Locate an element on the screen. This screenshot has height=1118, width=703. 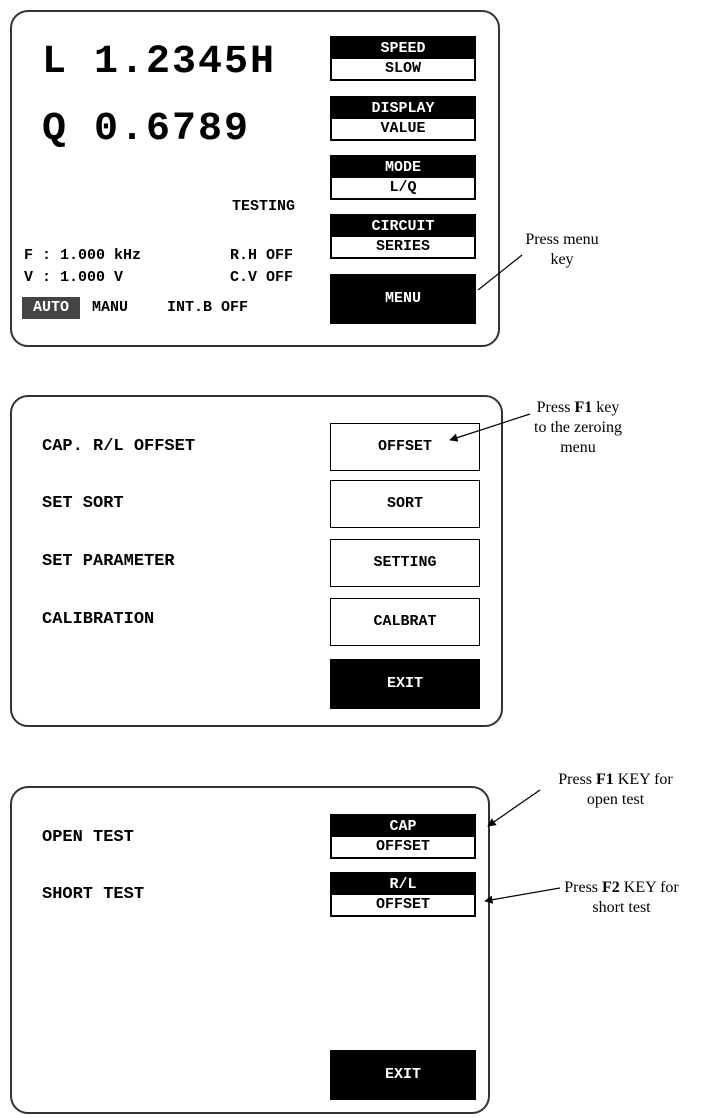
annotation-arrows is located at coordinates (505, 579).